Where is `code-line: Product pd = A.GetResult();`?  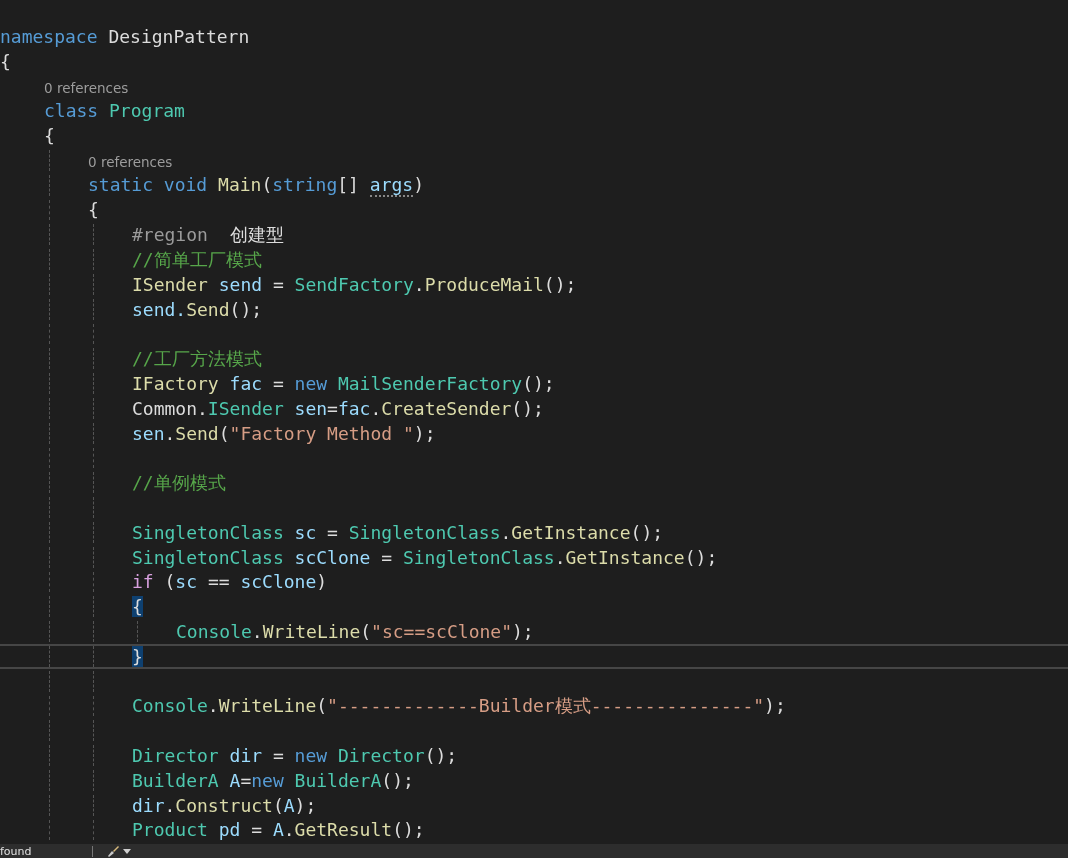
code-line: Product pd = A.GetResult(); is located at coordinates (278, 830).